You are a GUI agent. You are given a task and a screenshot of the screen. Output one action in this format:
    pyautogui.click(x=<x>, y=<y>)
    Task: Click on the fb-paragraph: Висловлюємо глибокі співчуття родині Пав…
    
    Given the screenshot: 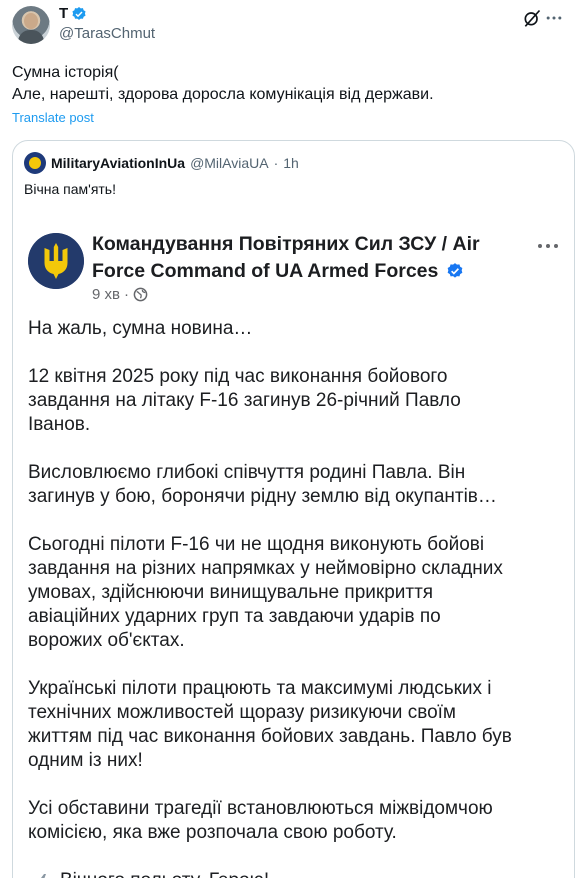 What is the action you would take?
    pyautogui.click(x=298, y=485)
    